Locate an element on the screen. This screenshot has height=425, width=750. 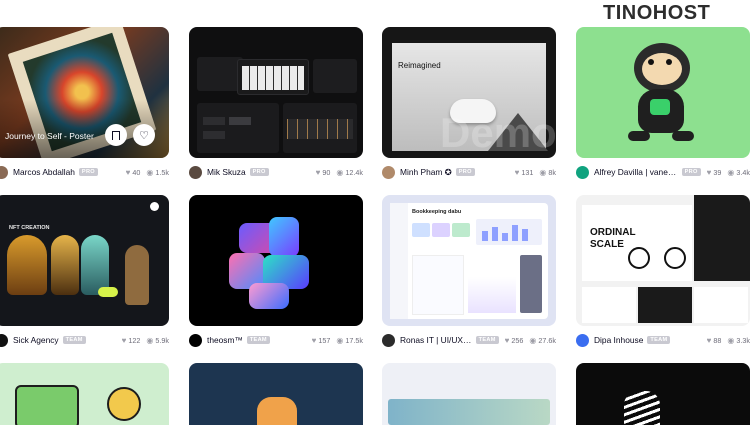
save-button is located at coordinates (116, 135).